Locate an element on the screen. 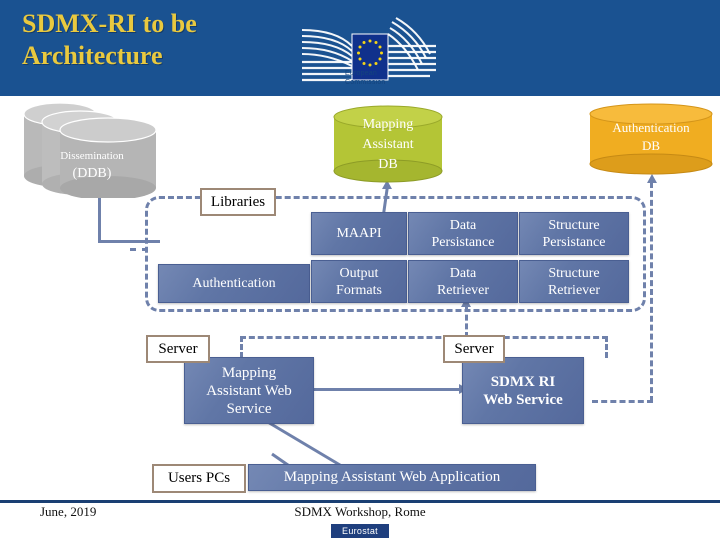 This screenshot has height=540, width=720. ma-db-line3: DB is located at coordinates (388, 164).